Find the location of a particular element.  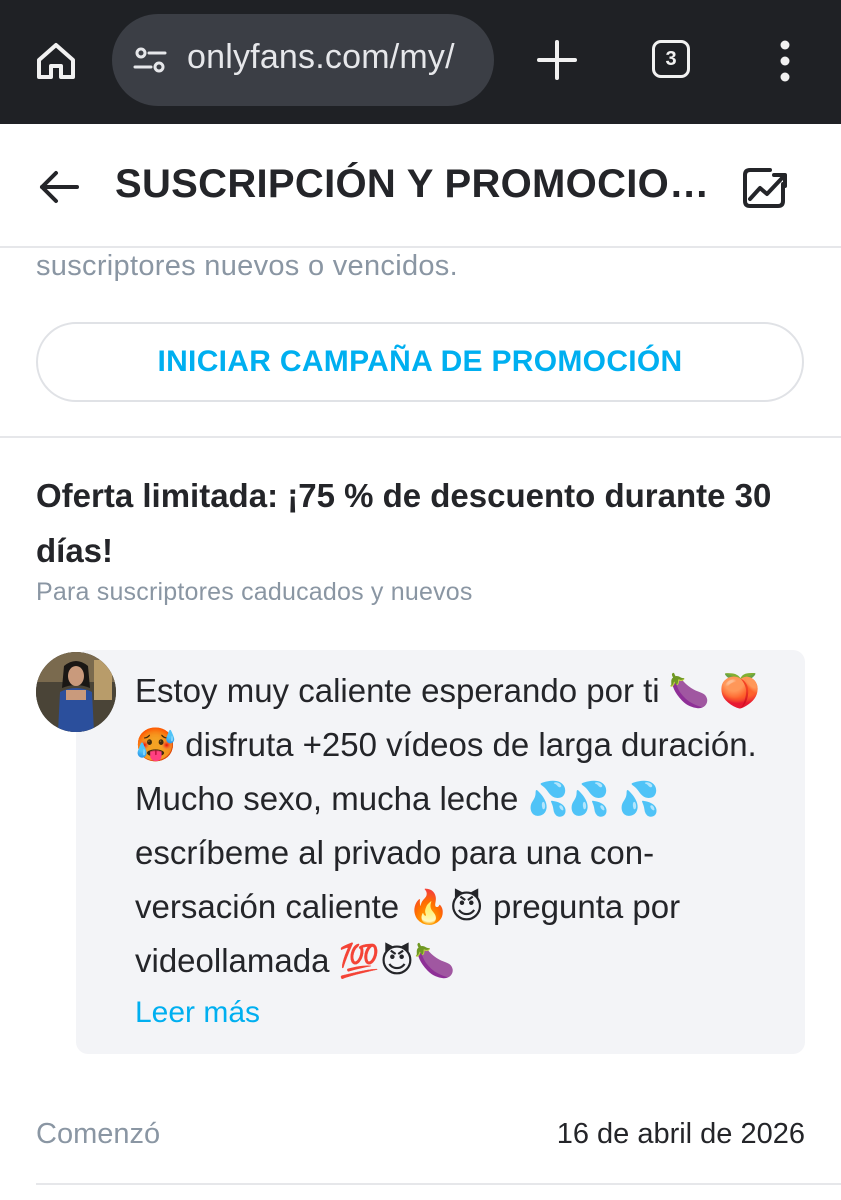

more-menu-icon is located at coordinates (785, 61).